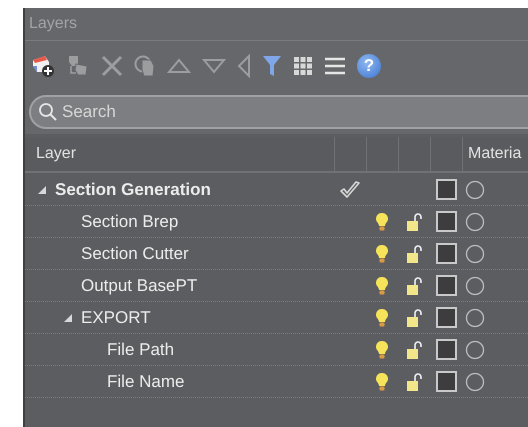 This screenshot has width=528, height=427. Describe the element at coordinates (53, 24) in the screenshot. I see `panel-title: Layers` at that location.